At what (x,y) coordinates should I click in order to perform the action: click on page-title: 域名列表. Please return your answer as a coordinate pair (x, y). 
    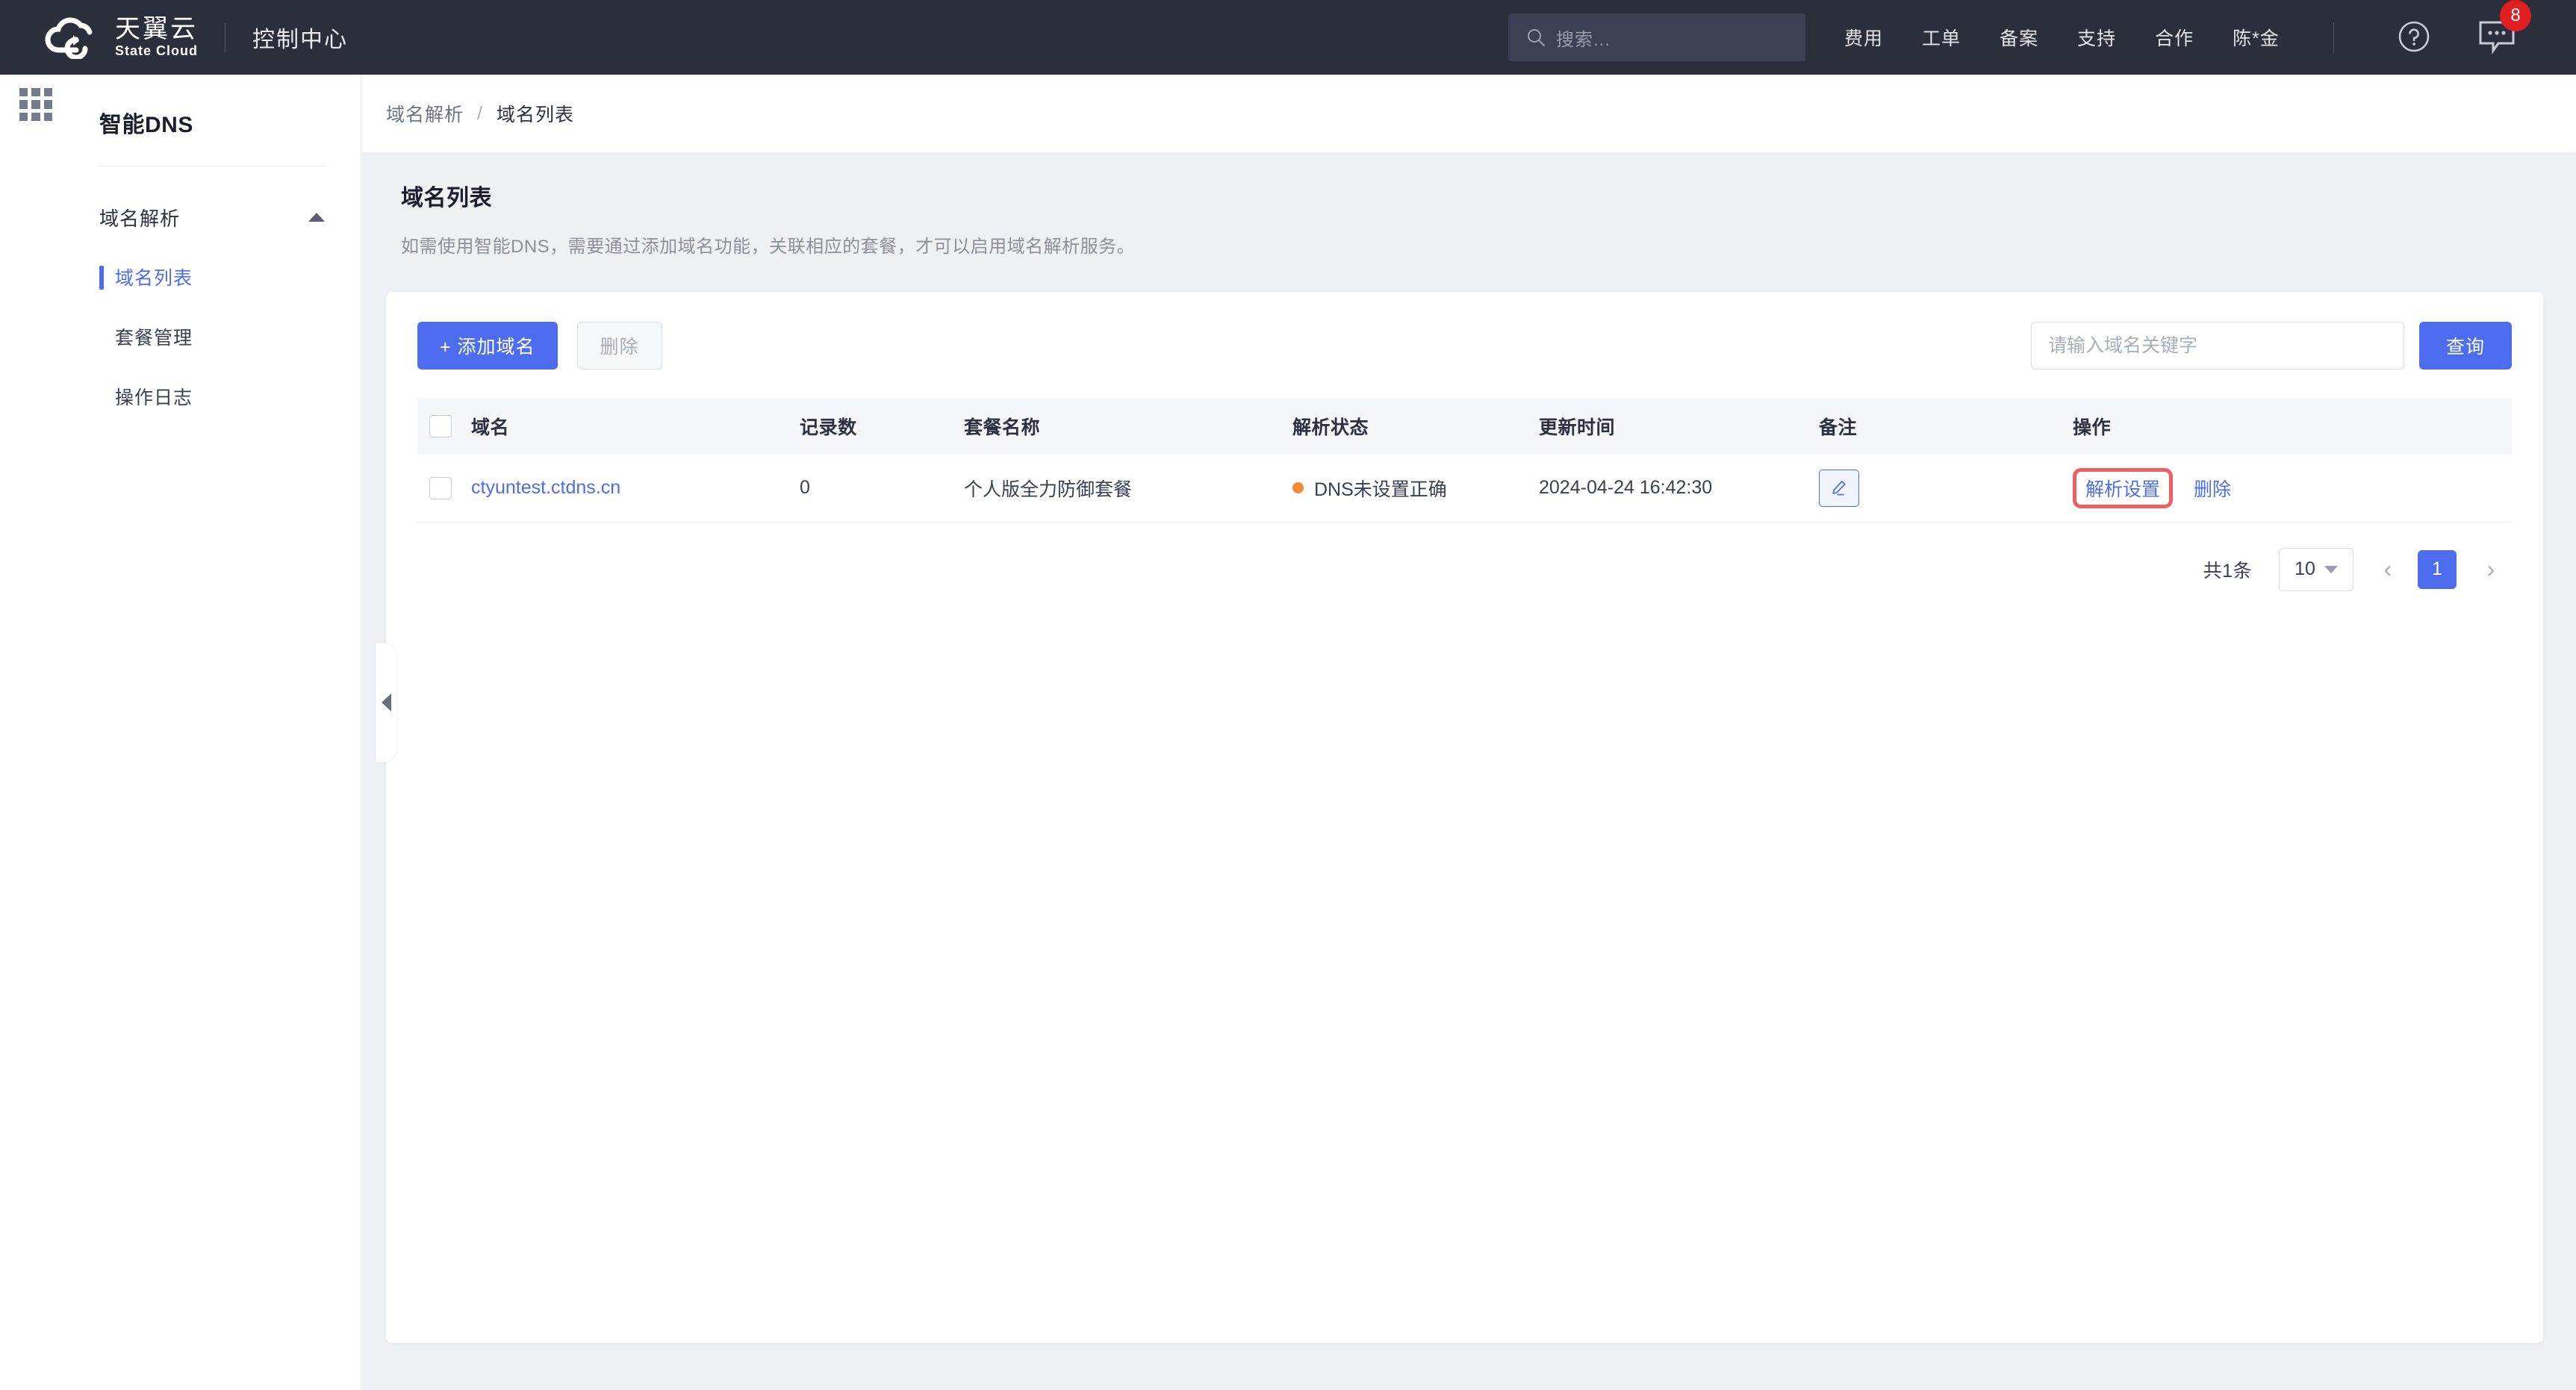
    Looking at the image, I should click on (446, 198).